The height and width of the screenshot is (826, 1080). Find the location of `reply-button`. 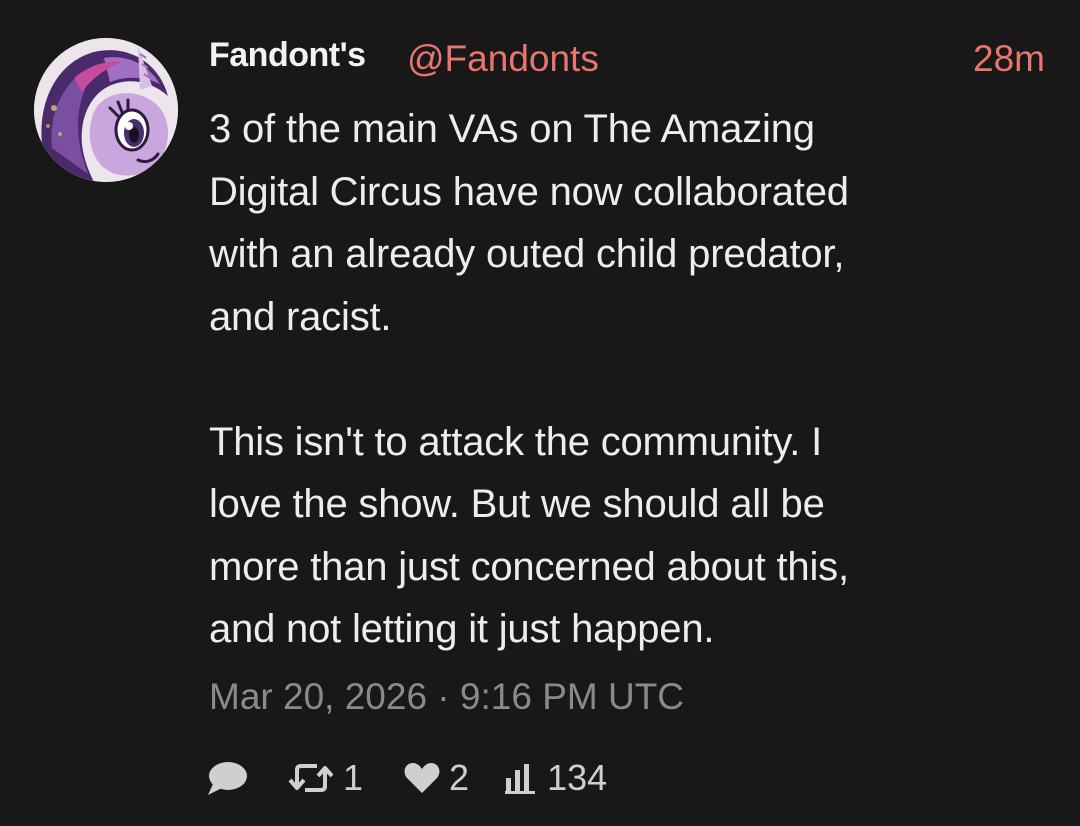

reply-button is located at coordinates (231, 778).